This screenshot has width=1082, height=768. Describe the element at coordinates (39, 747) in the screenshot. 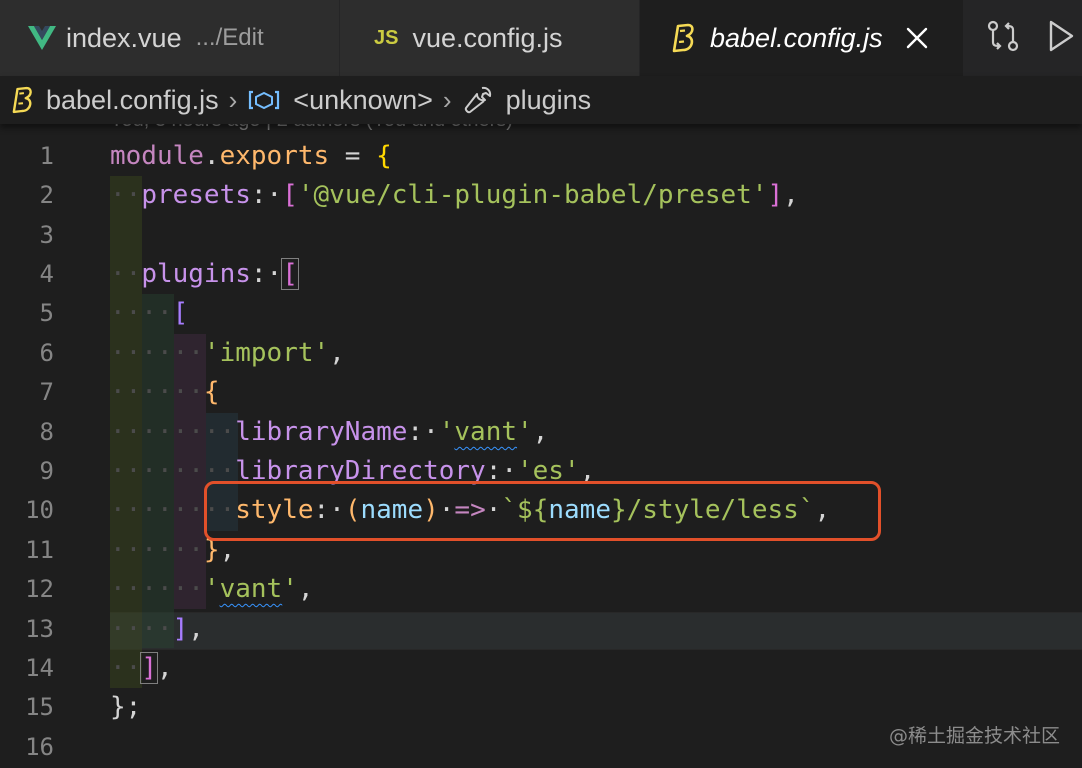

I see `line-number: 16` at that location.